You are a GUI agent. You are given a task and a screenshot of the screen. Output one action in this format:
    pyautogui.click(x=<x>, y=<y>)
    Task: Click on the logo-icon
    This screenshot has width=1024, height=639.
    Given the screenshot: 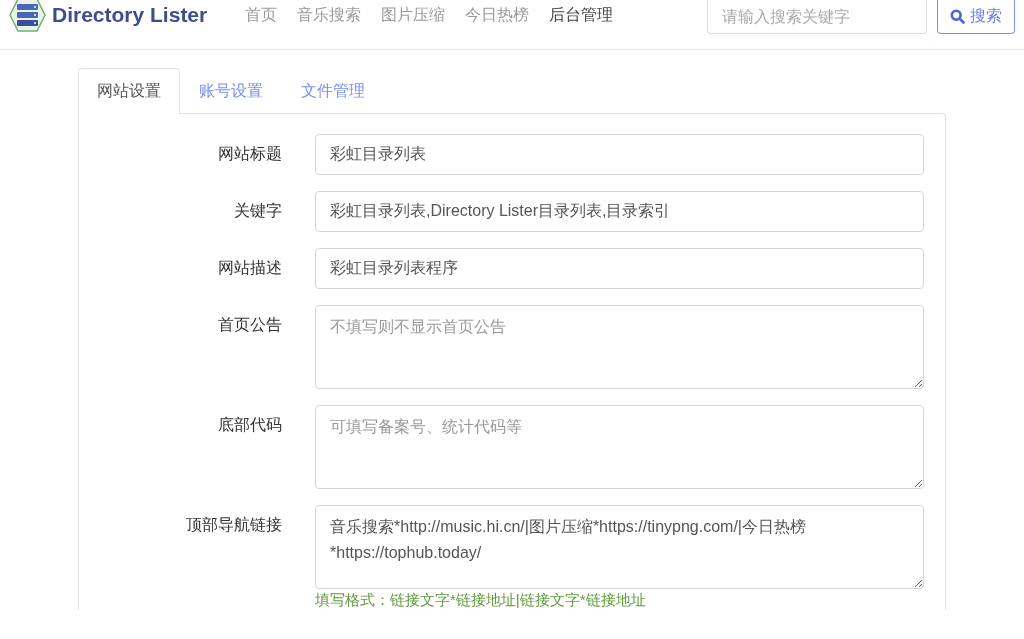 What is the action you would take?
    pyautogui.click(x=27, y=16)
    